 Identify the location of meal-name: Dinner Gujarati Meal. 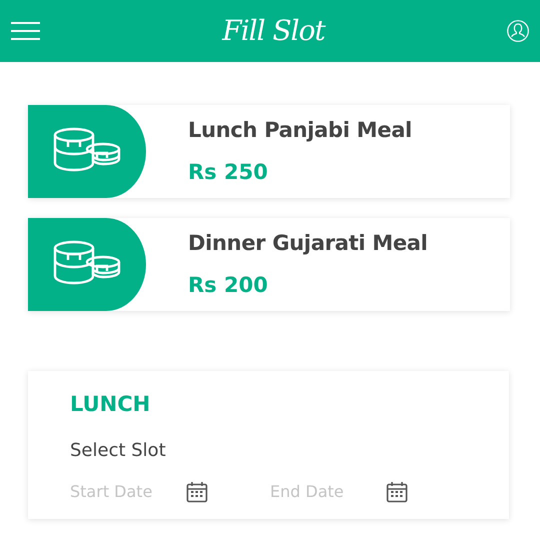
(308, 243).